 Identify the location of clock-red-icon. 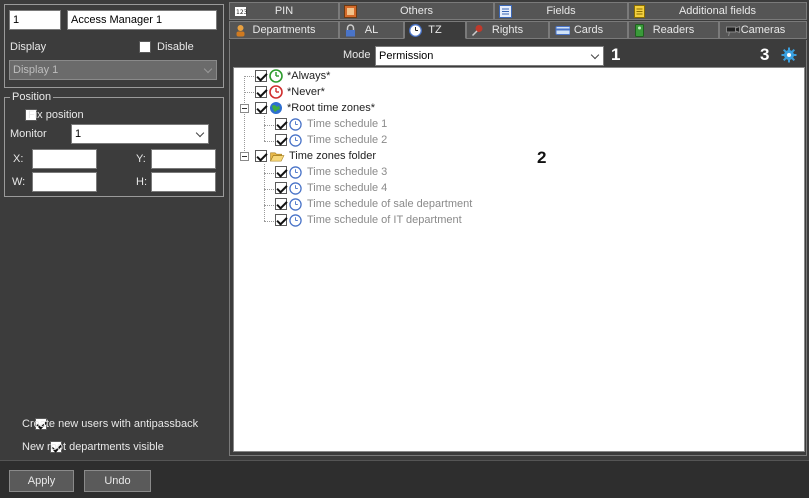
(276, 92).